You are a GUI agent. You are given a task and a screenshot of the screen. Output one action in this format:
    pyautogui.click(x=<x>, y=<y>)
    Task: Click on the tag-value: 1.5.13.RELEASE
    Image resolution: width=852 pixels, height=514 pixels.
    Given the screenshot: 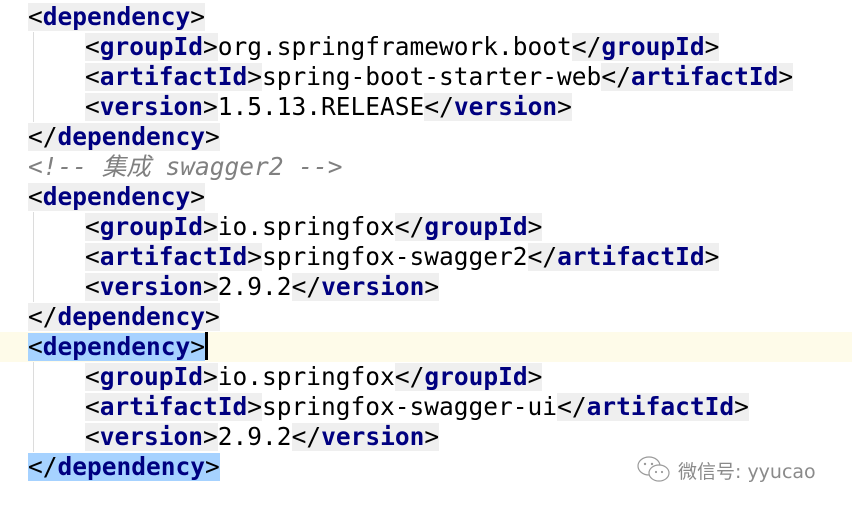 What is the action you would take?
    pyautogui.click(x=321, y=106)
    